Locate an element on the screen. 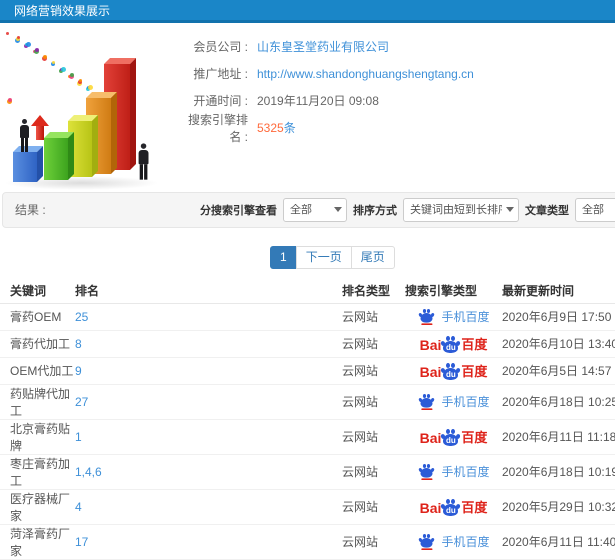 The height and width of the screenshot is (560, 615). table-header-row: 关键词 排名 排名类型 搜索引擎类型 最新更新时间 is located at coordinates (307, 291).